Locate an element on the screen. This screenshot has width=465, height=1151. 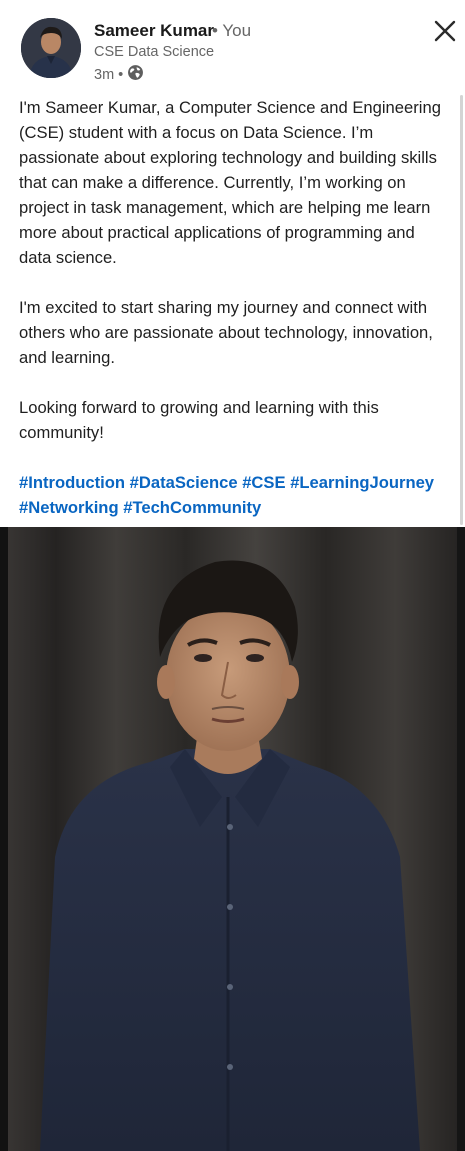
scrollbar is located at coordinates (461, 310).